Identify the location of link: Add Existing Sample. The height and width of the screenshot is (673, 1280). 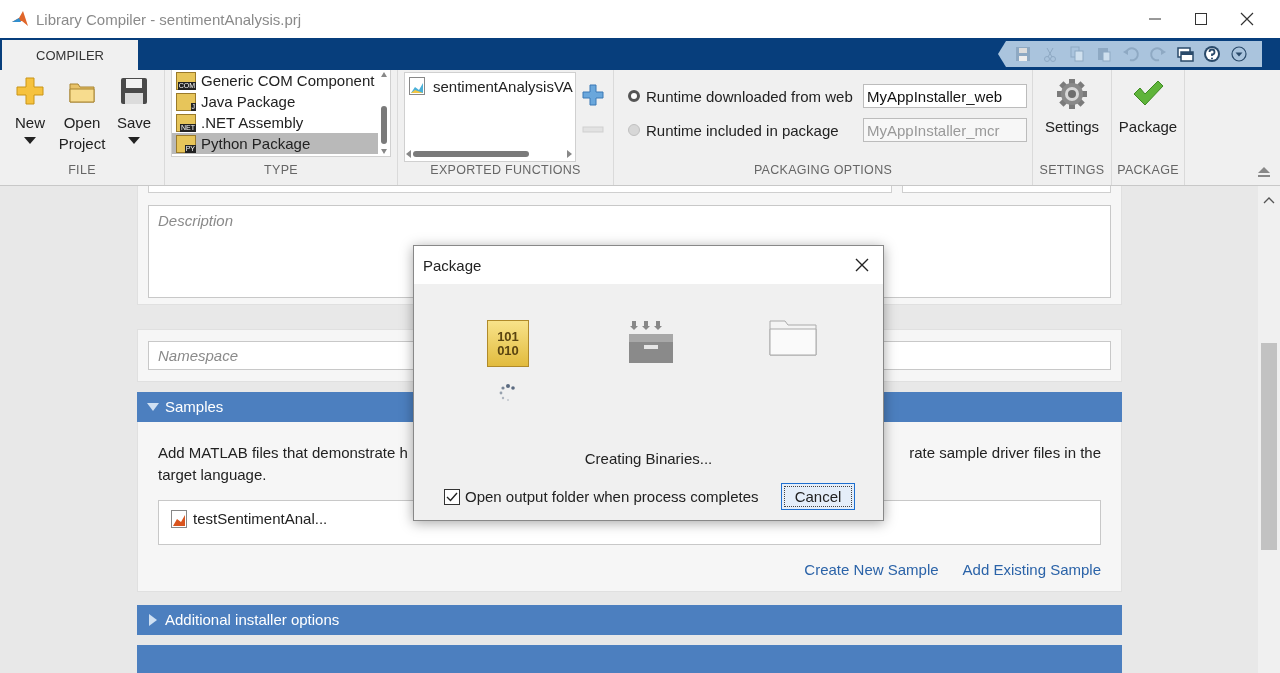
(1031, 569).